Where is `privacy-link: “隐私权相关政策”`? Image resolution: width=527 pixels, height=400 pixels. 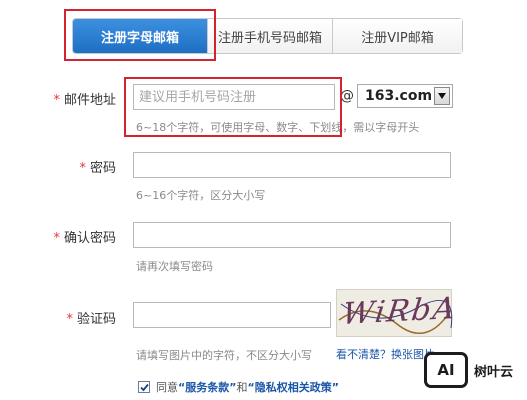 privacy-link: “隐私权相关政策” is located at coordinates (292, 387).